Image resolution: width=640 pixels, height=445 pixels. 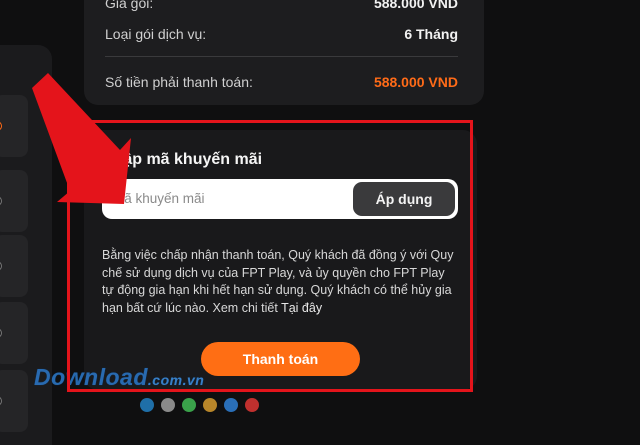 I want to click on divider, so click(x=281, y=56).